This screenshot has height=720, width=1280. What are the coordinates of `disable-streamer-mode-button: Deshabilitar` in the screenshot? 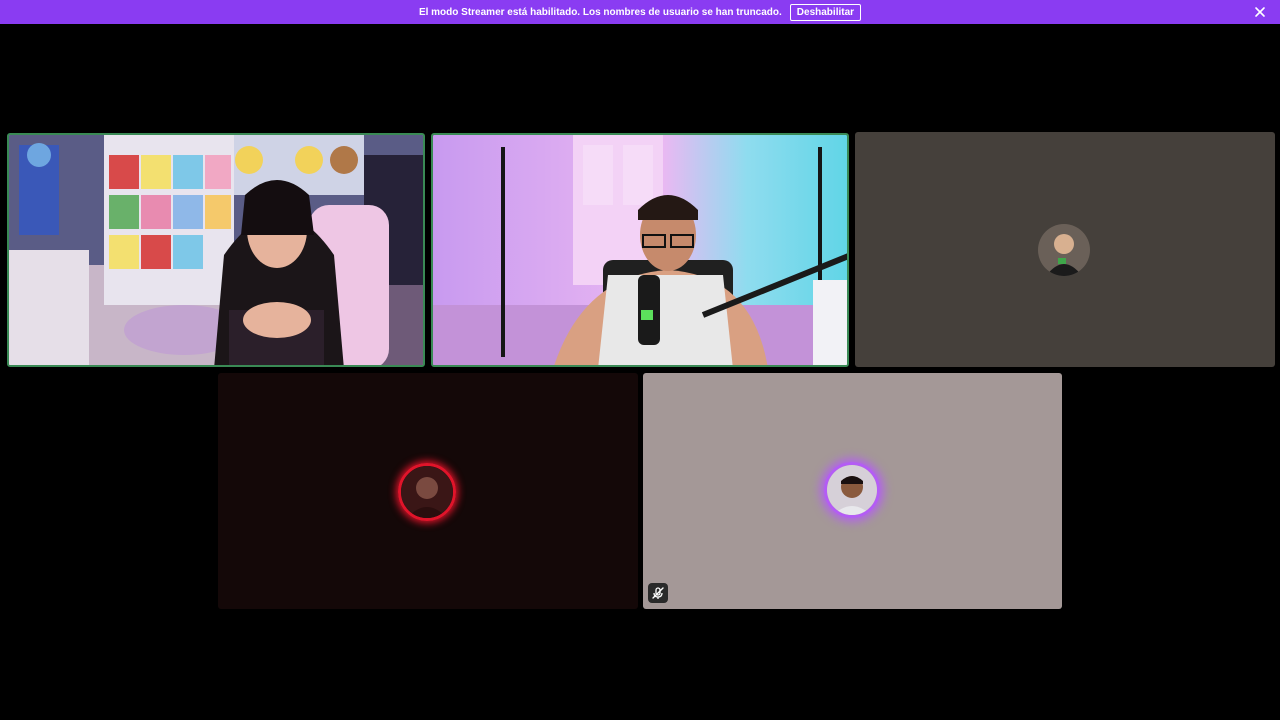 It's located at (825, 12).